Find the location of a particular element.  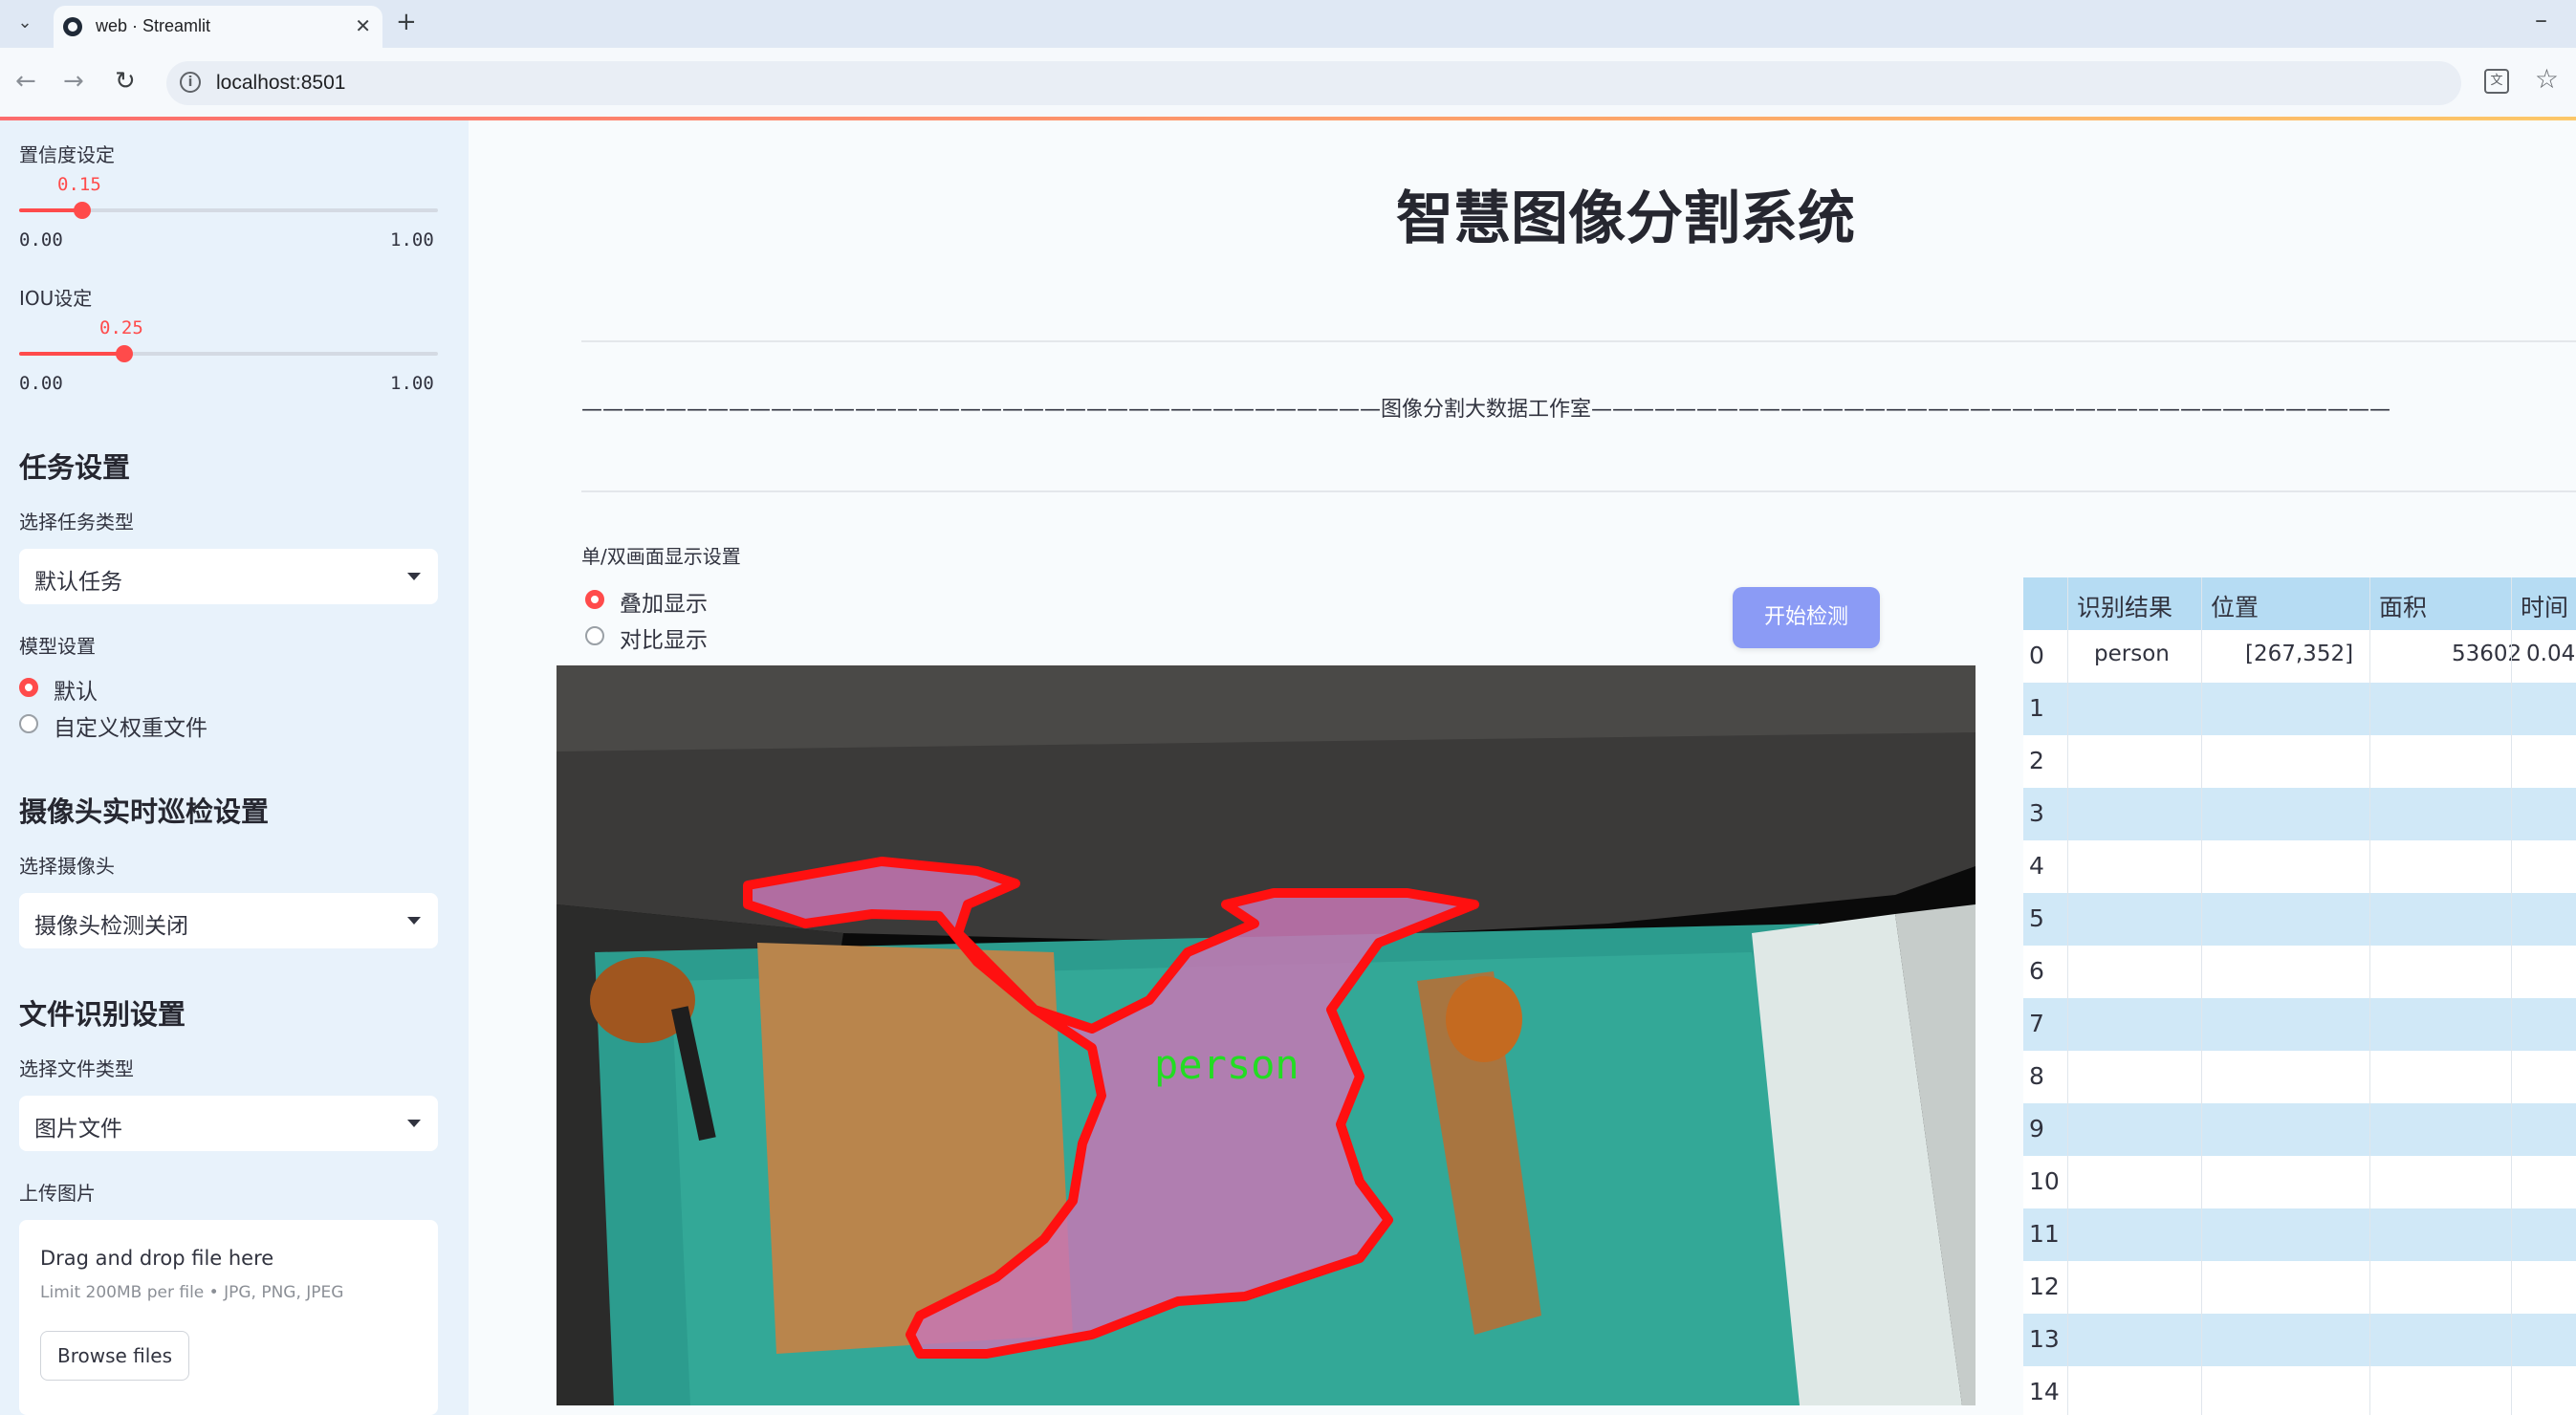

task-type-select: 默认任务 is located at coordinates (228, 577).